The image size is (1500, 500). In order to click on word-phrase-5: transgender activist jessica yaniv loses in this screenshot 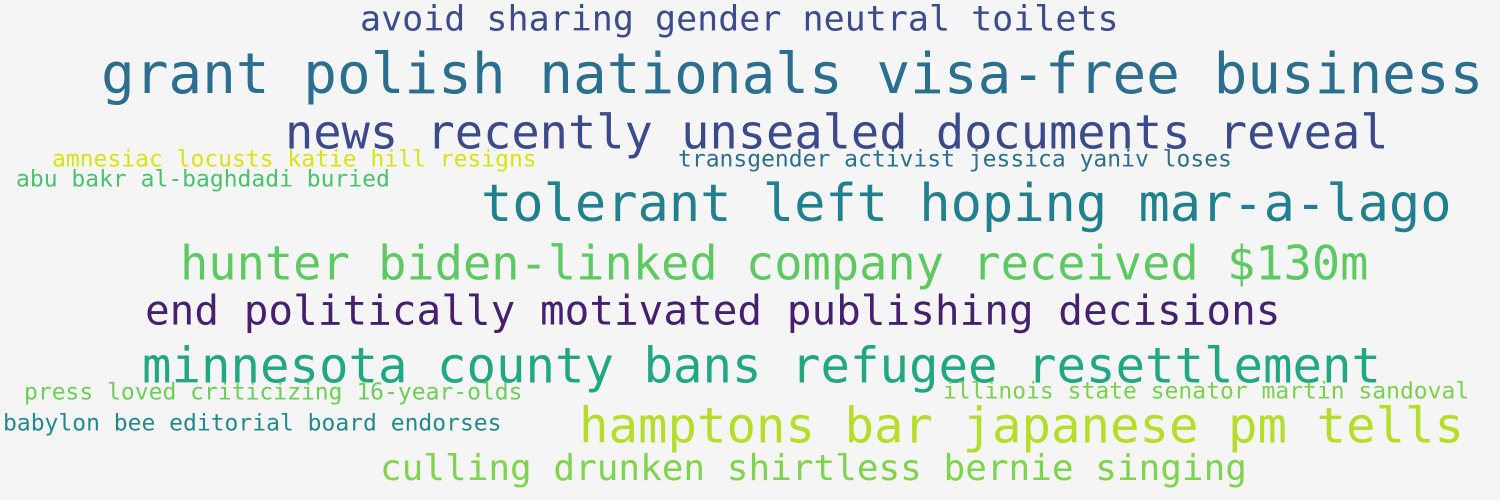, I will do `click(955, 159)`.